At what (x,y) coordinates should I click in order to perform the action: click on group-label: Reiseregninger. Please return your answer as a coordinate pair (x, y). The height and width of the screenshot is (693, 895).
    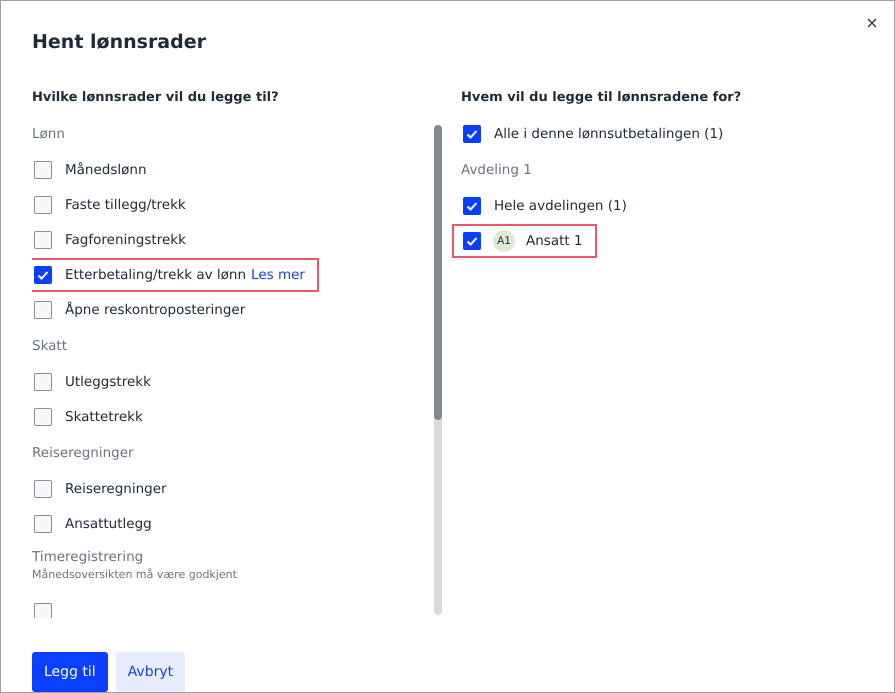
    Looking at the image, I should click on (83, 453).